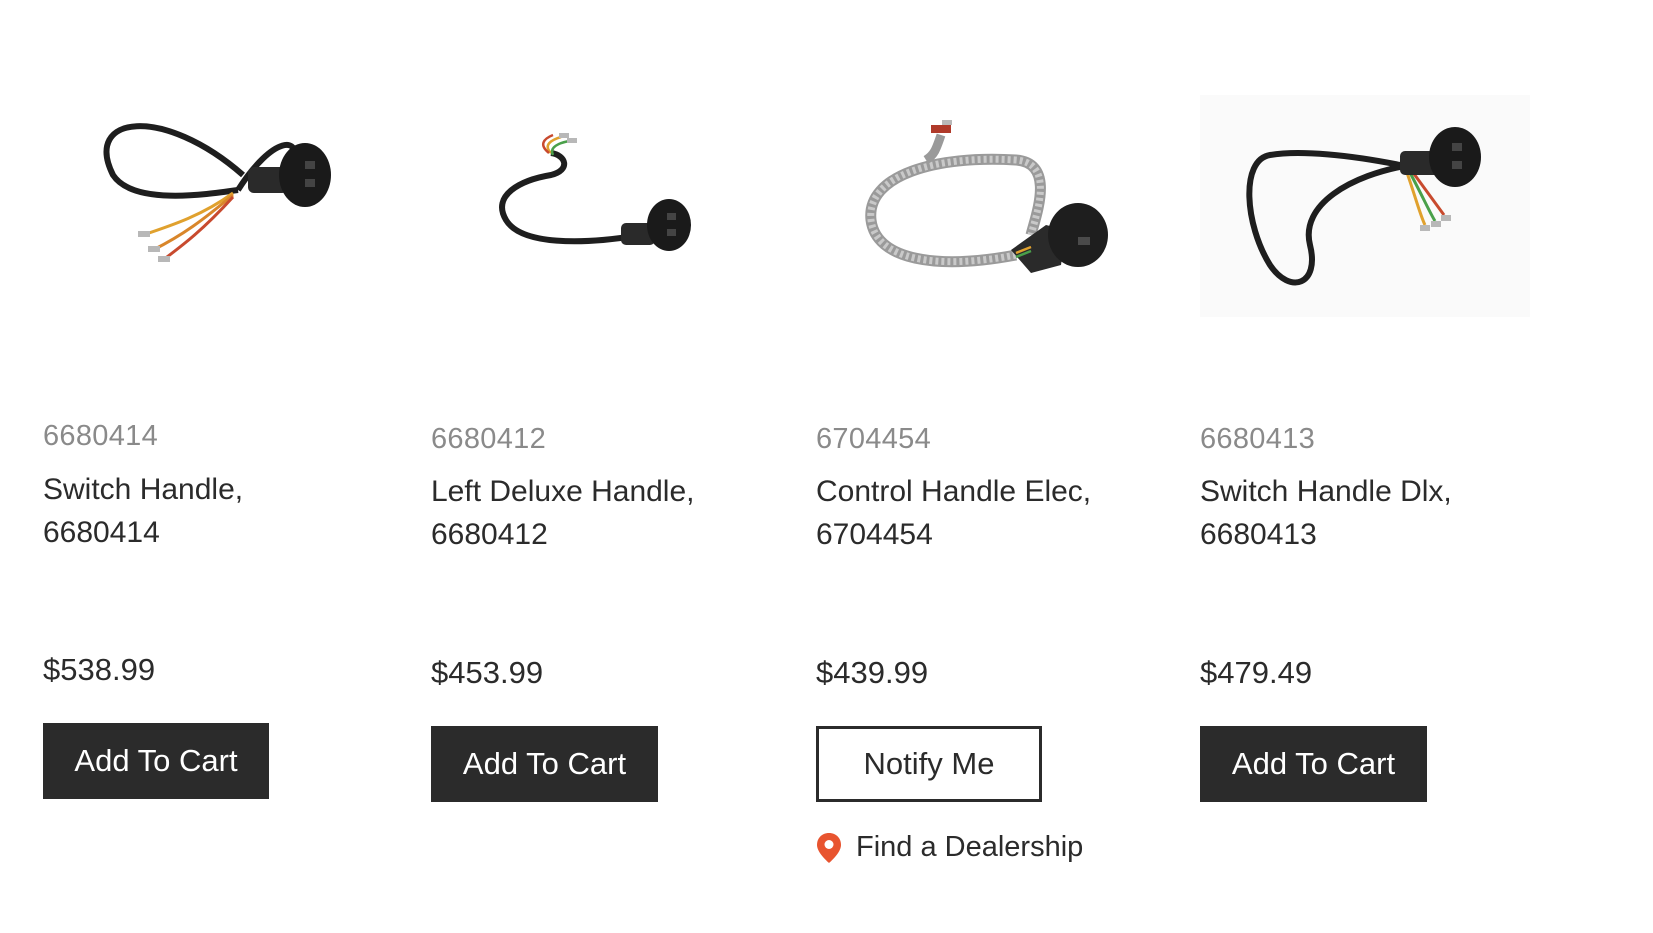  I want to click on product-title-line: Switch Handle Dlx,, so click(1326, 491).